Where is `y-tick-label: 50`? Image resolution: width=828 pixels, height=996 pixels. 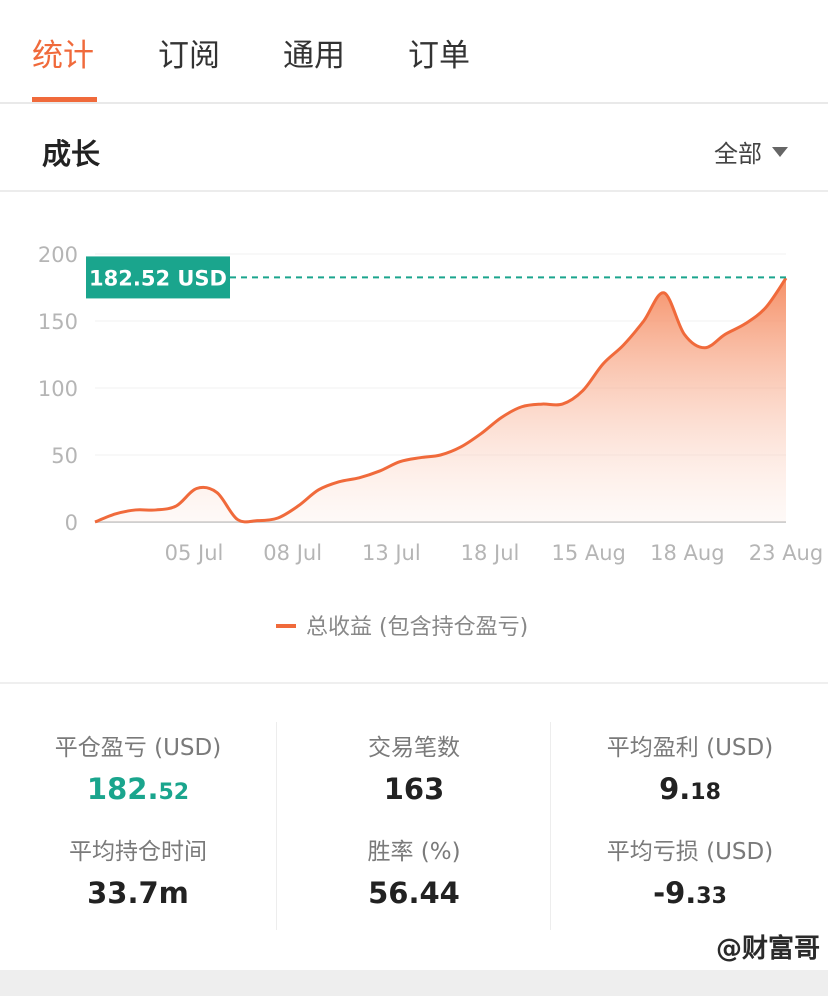
y-tick-label: 50 is located at coordinates (64, 456).